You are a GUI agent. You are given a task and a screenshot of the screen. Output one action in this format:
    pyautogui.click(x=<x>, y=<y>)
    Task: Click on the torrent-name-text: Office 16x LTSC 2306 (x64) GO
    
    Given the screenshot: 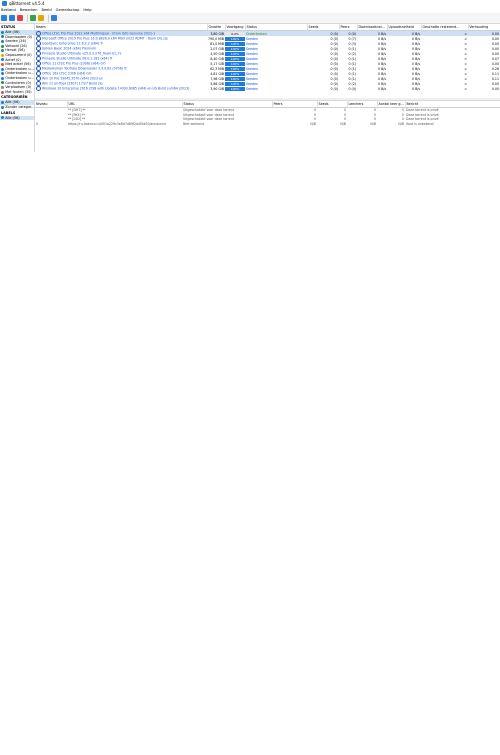 What is the action you would take?
    pyautogui.click(x=67, y=73)
    